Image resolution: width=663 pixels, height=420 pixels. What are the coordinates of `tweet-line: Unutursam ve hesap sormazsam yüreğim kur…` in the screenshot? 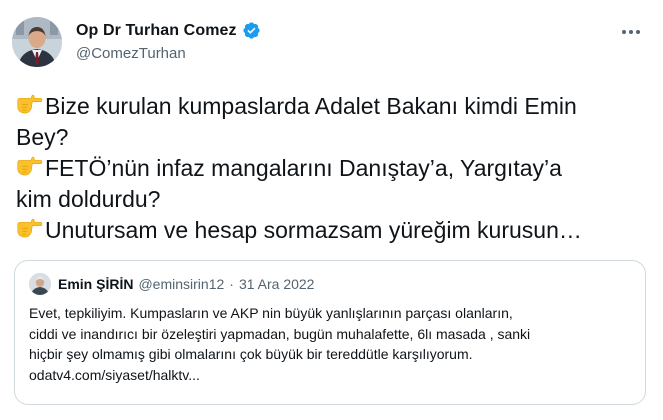 It's located at (334, 230).